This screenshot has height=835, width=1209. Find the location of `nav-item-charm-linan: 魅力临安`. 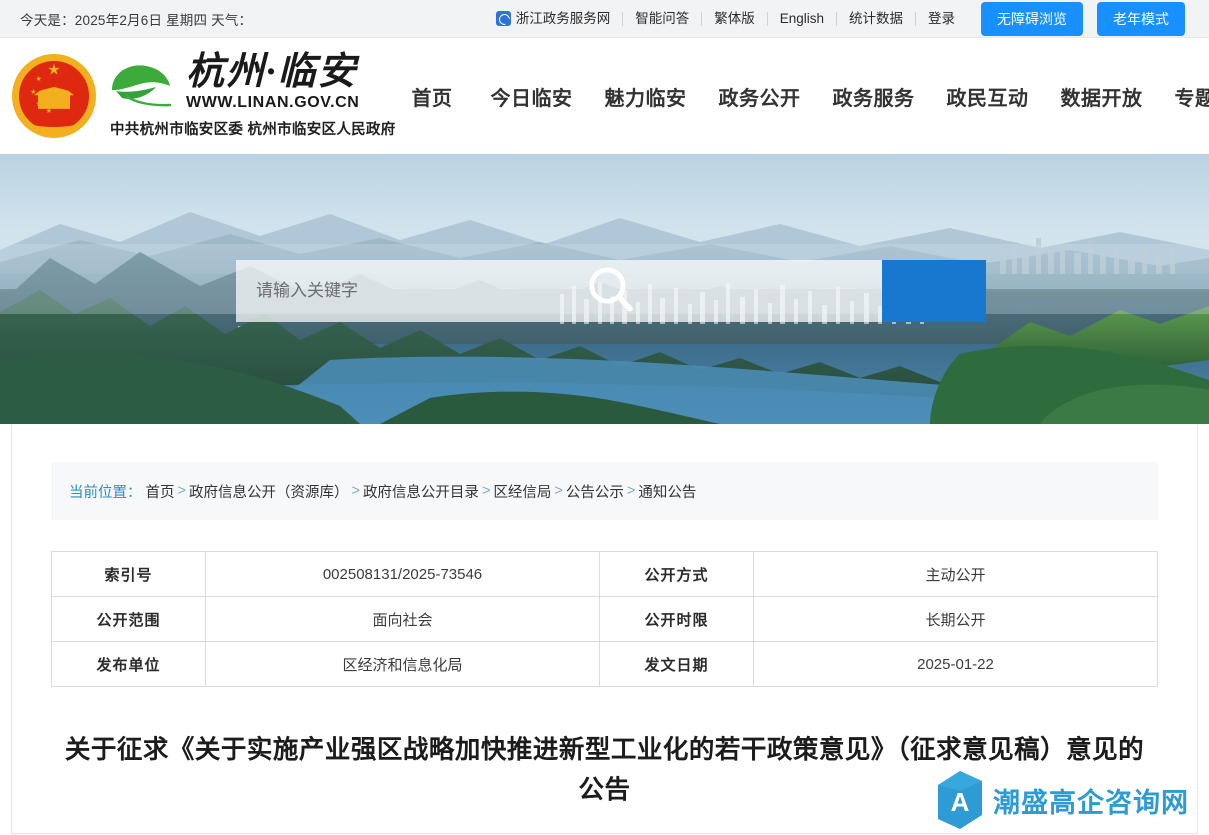

nav-item-charm-linan: 魅力临安 is located at coordinates (646, 96).